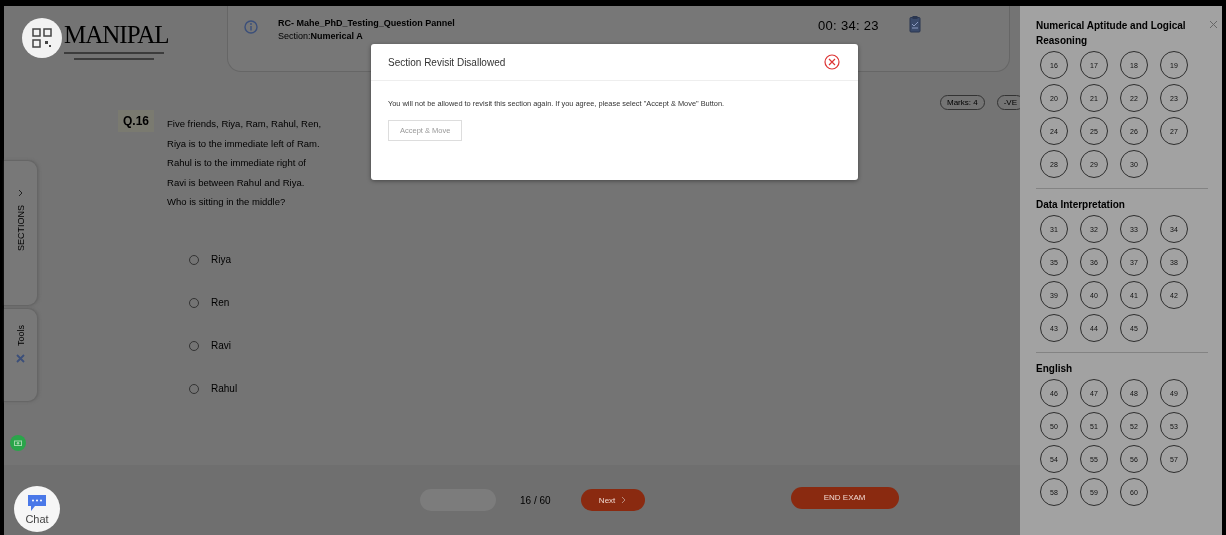 The width and height of the screenshot is (1226, 535). Describe the element at coordinates (251, 27) in the screenshot. I see `info-icon` at that location.